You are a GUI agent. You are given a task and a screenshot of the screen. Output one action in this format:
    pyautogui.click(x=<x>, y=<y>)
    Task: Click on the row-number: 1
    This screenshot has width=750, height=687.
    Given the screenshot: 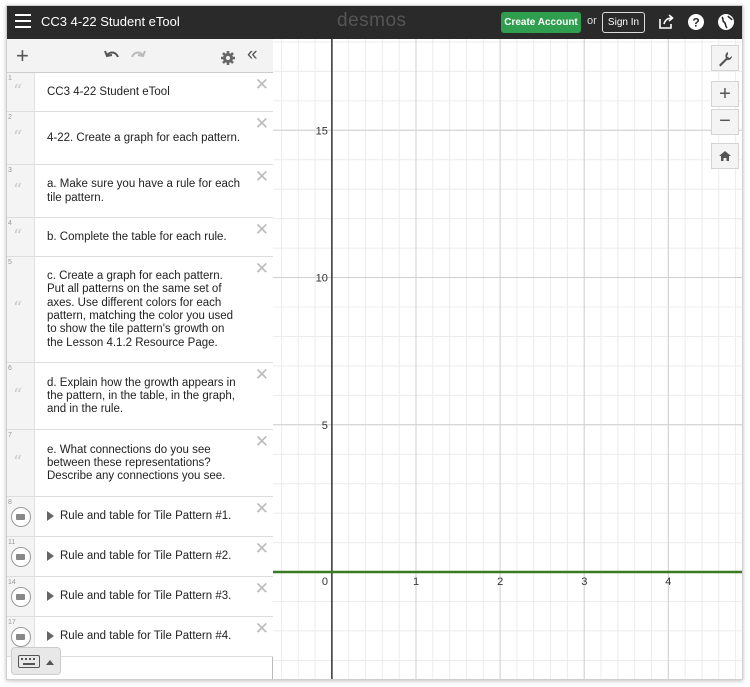 What is the action you would take?
    pyautogui.click(x=10, y=78)
    